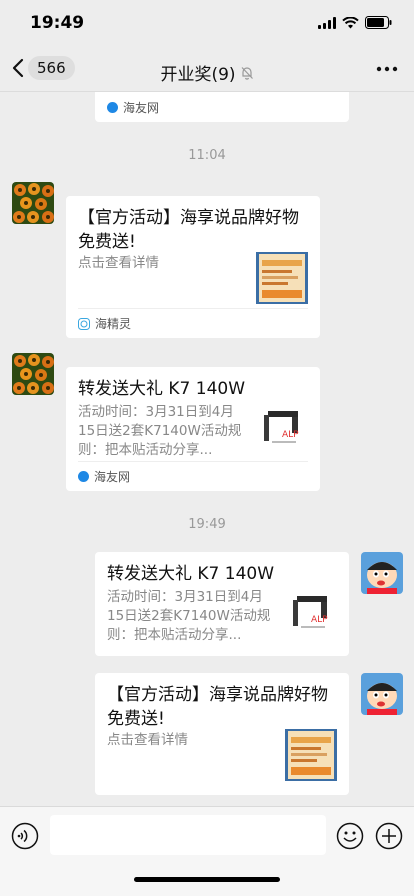 This screenshot has height=896, width=414. I want to click on timestamp: 19:49, so click(207, 524).